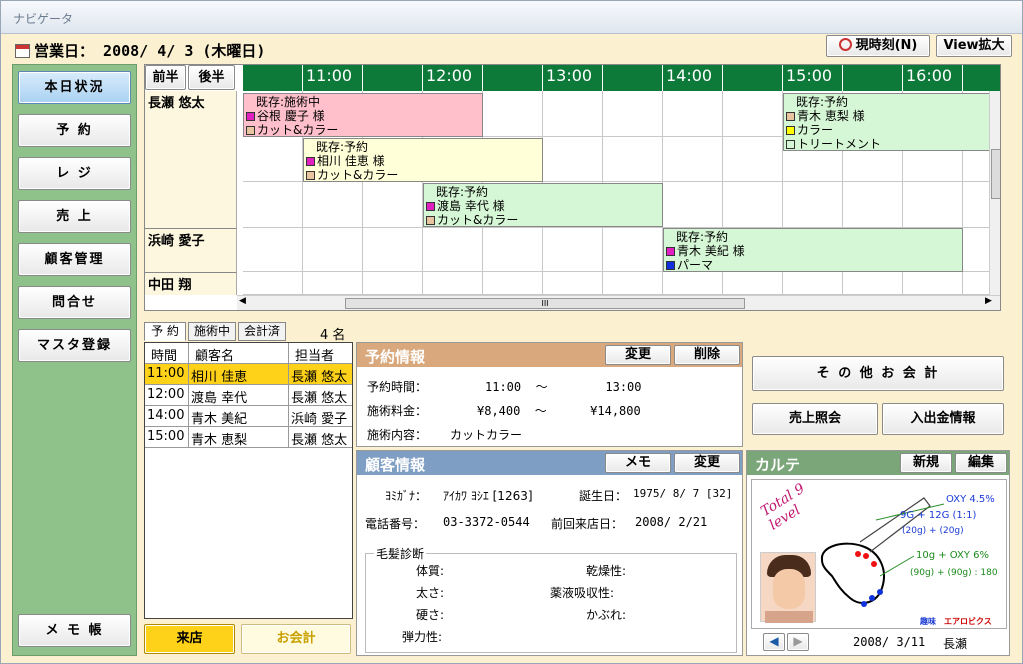 The image size is (1023, 664). What do you see at coordinates (211, 77) in the screenshot?
I see `second-half-button: 後半` at bounding box center [211, 77].